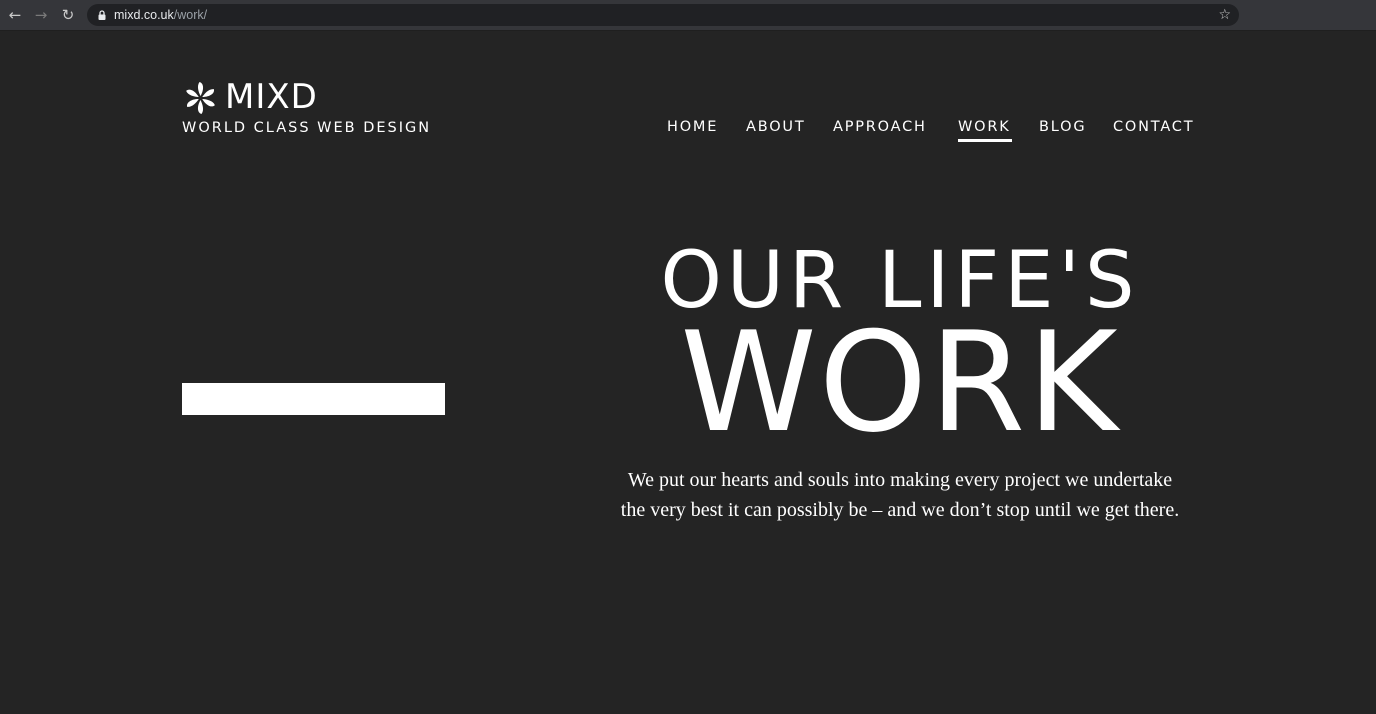 The height and width of the screenshot is (714, 1376). What do you see at coordinates (68, 15) in the screenshot?
I see `reload-icon: ↻` at bounding box center [68, 15].